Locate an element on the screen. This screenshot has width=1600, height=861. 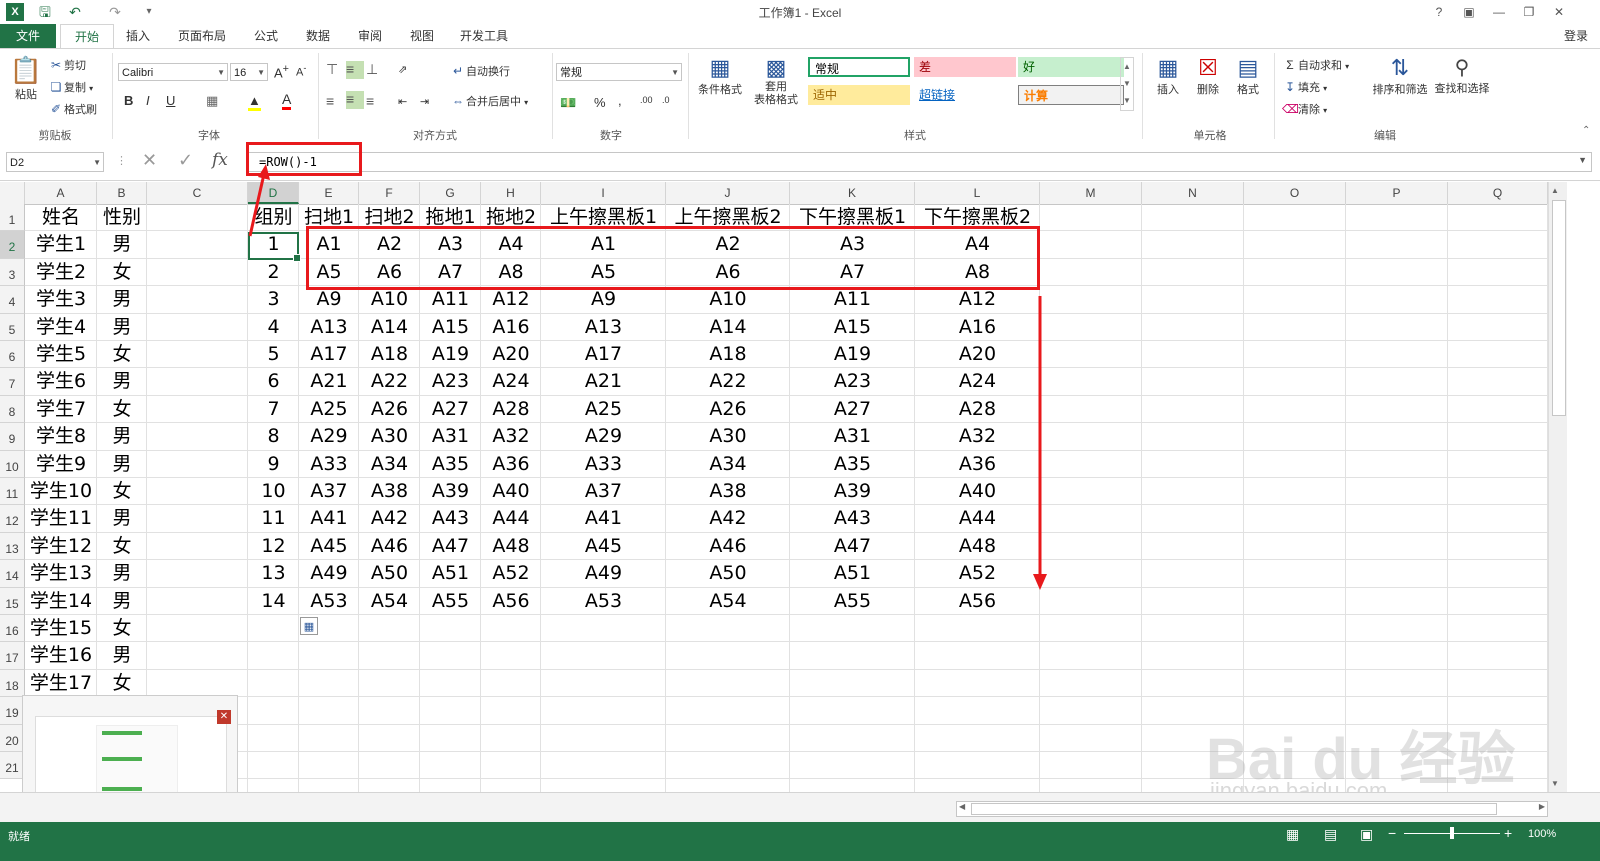
group-number-cell: 6 is located at coordinates (273, 381).